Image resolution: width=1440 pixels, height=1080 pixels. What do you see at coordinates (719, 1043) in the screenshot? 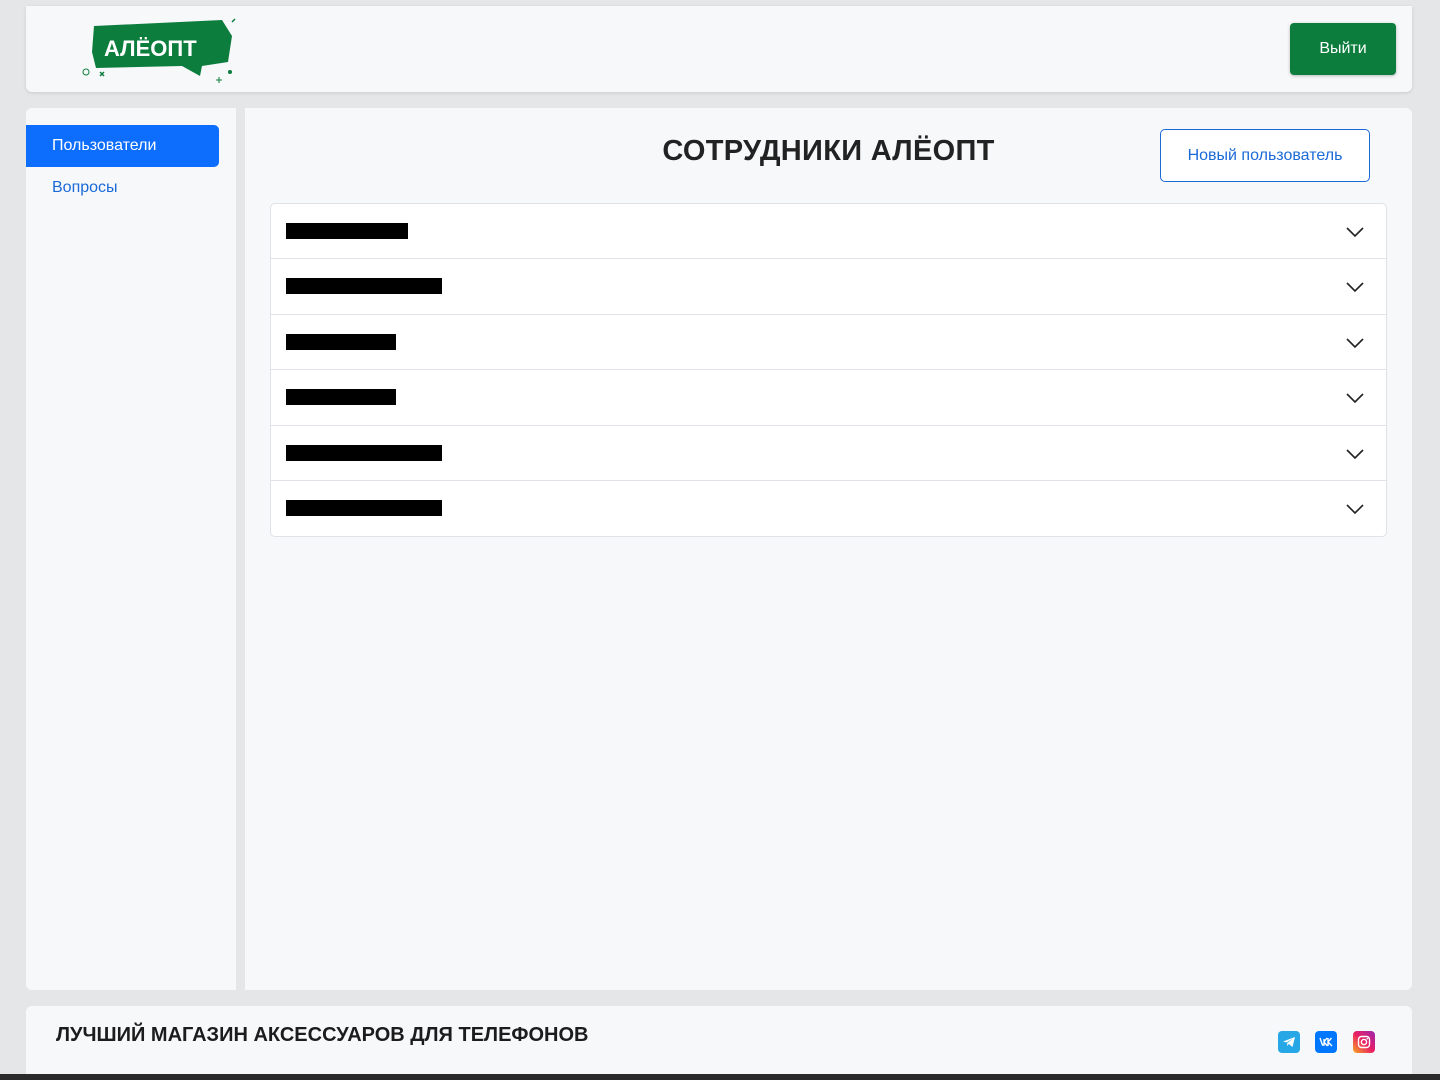
I see `footer: ЛУЧШИЙ МАГАЗИН АКСЕССУАРОВ ДЛЯ ТЕЛЕФОНОВ` at bounding box center [719, 1043].